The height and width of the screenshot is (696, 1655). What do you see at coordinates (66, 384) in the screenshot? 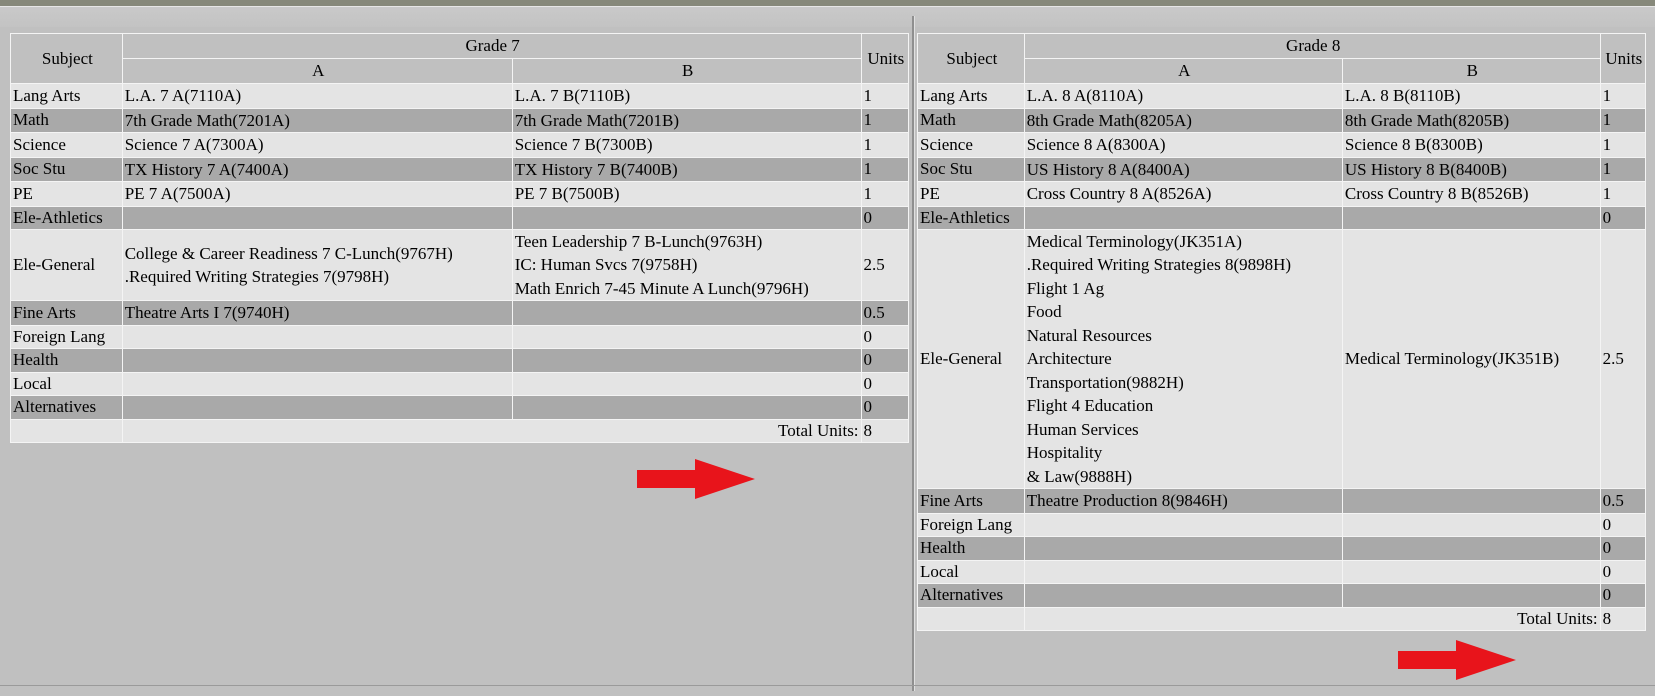
I see `subject-cell: Local` at bounding box center [66, 384].